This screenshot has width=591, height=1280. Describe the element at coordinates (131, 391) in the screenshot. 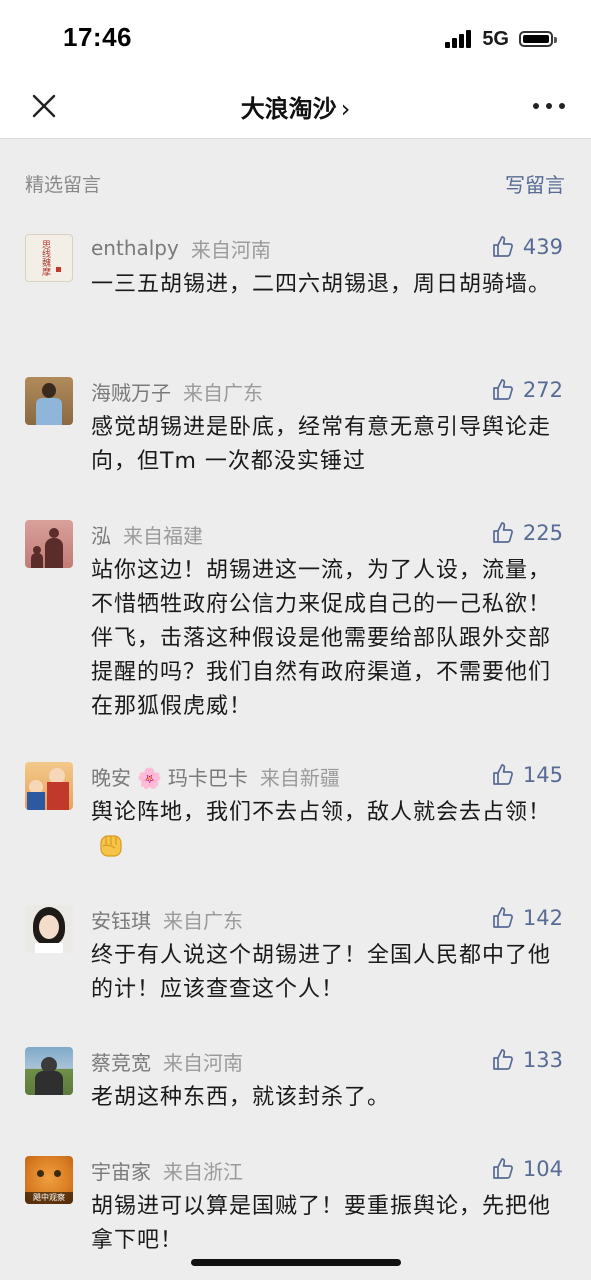

I see `comment-author: 海贼万子` at that location.